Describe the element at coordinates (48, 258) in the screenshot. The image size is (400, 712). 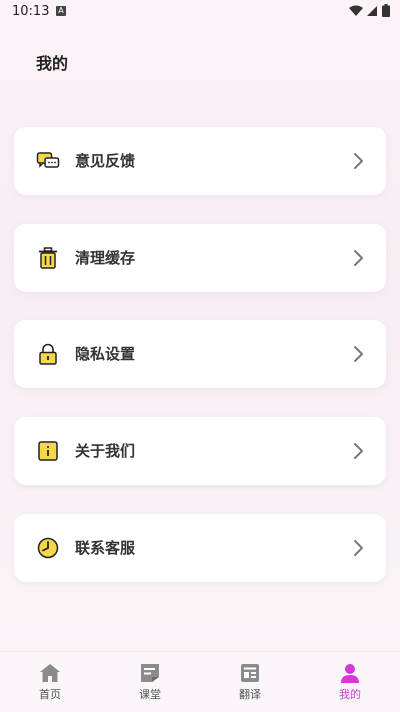
I see `trash-icon` at that location.